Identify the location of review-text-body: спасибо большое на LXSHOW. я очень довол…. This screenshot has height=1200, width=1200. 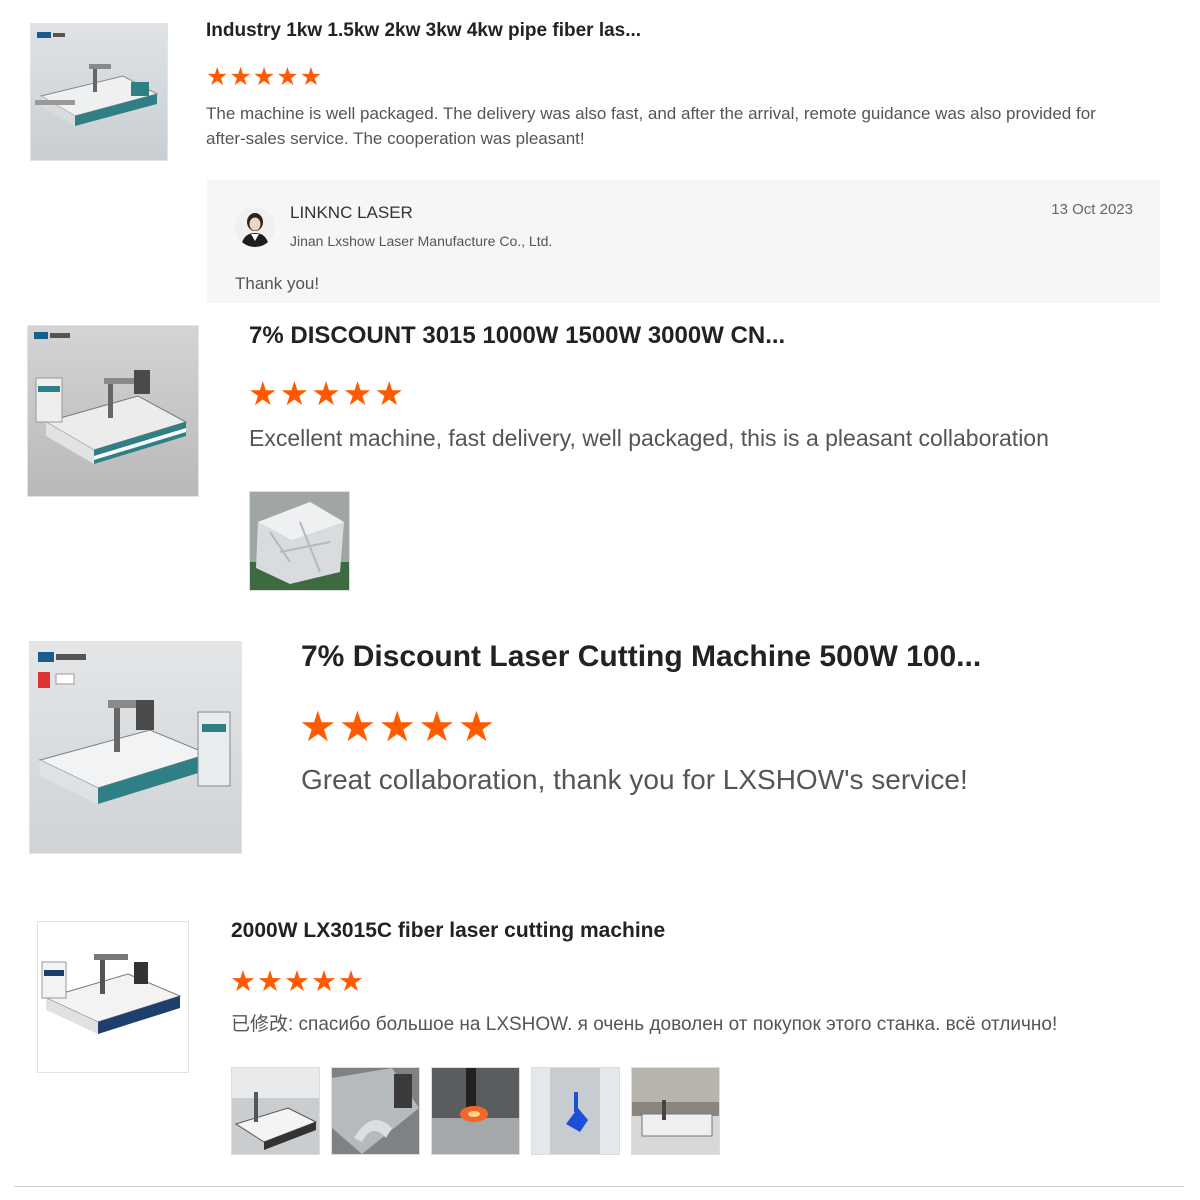
(675, 1024).